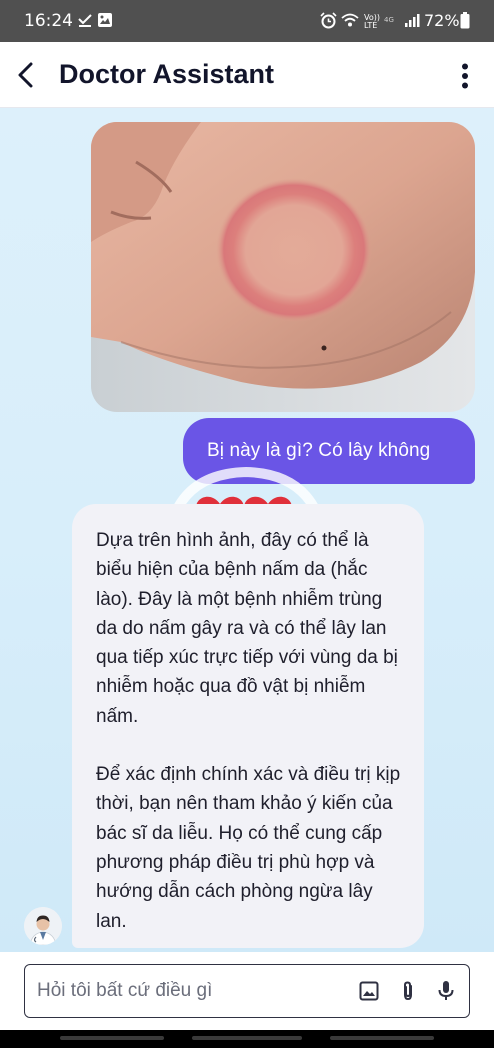  I want to click on back-arrow-icon, so click(25, 75).